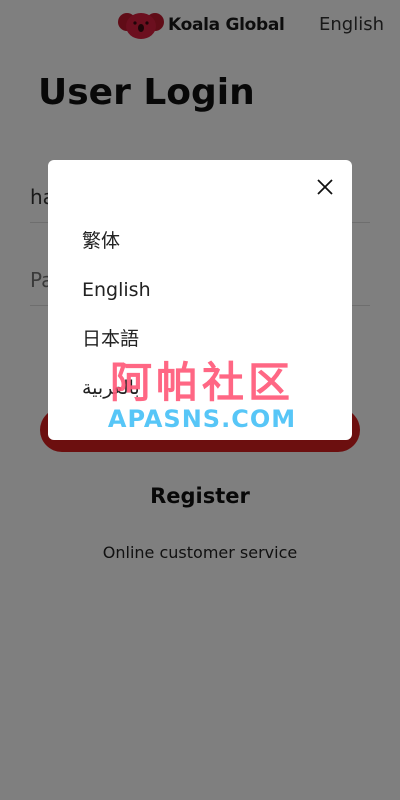 This screenshot has width=400, height=800. What do you see at coordinates (325, 187) in the screenshot?
I see `close-icon` at bounding box center [325, 187].